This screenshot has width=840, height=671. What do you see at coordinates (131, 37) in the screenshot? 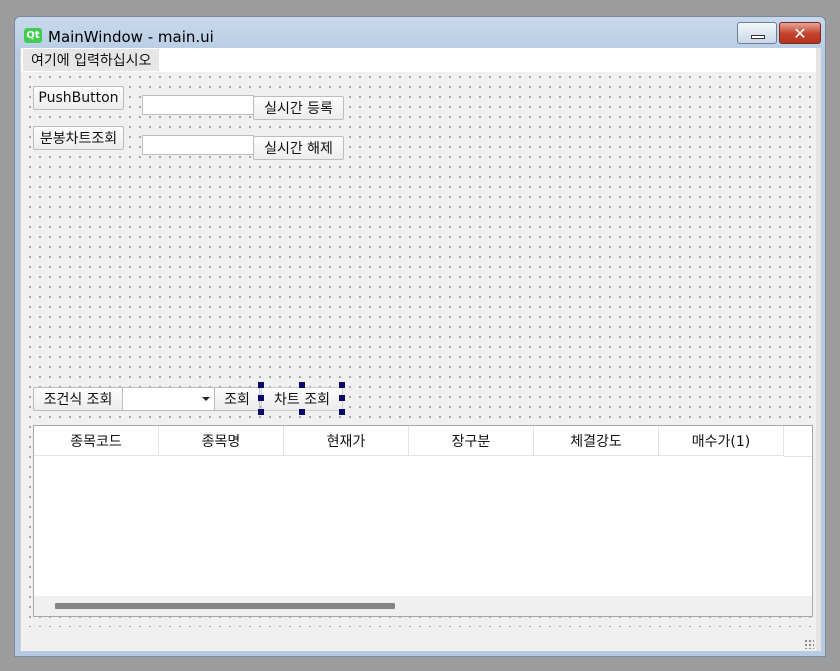
I see `window-title: MainWindow - main.ui` at bounding box center [131, 37].